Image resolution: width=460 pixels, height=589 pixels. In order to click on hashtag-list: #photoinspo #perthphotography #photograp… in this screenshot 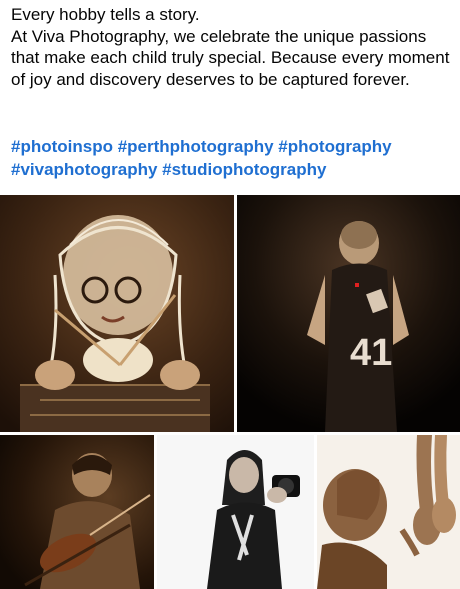, I will do `click(231, 158)`.